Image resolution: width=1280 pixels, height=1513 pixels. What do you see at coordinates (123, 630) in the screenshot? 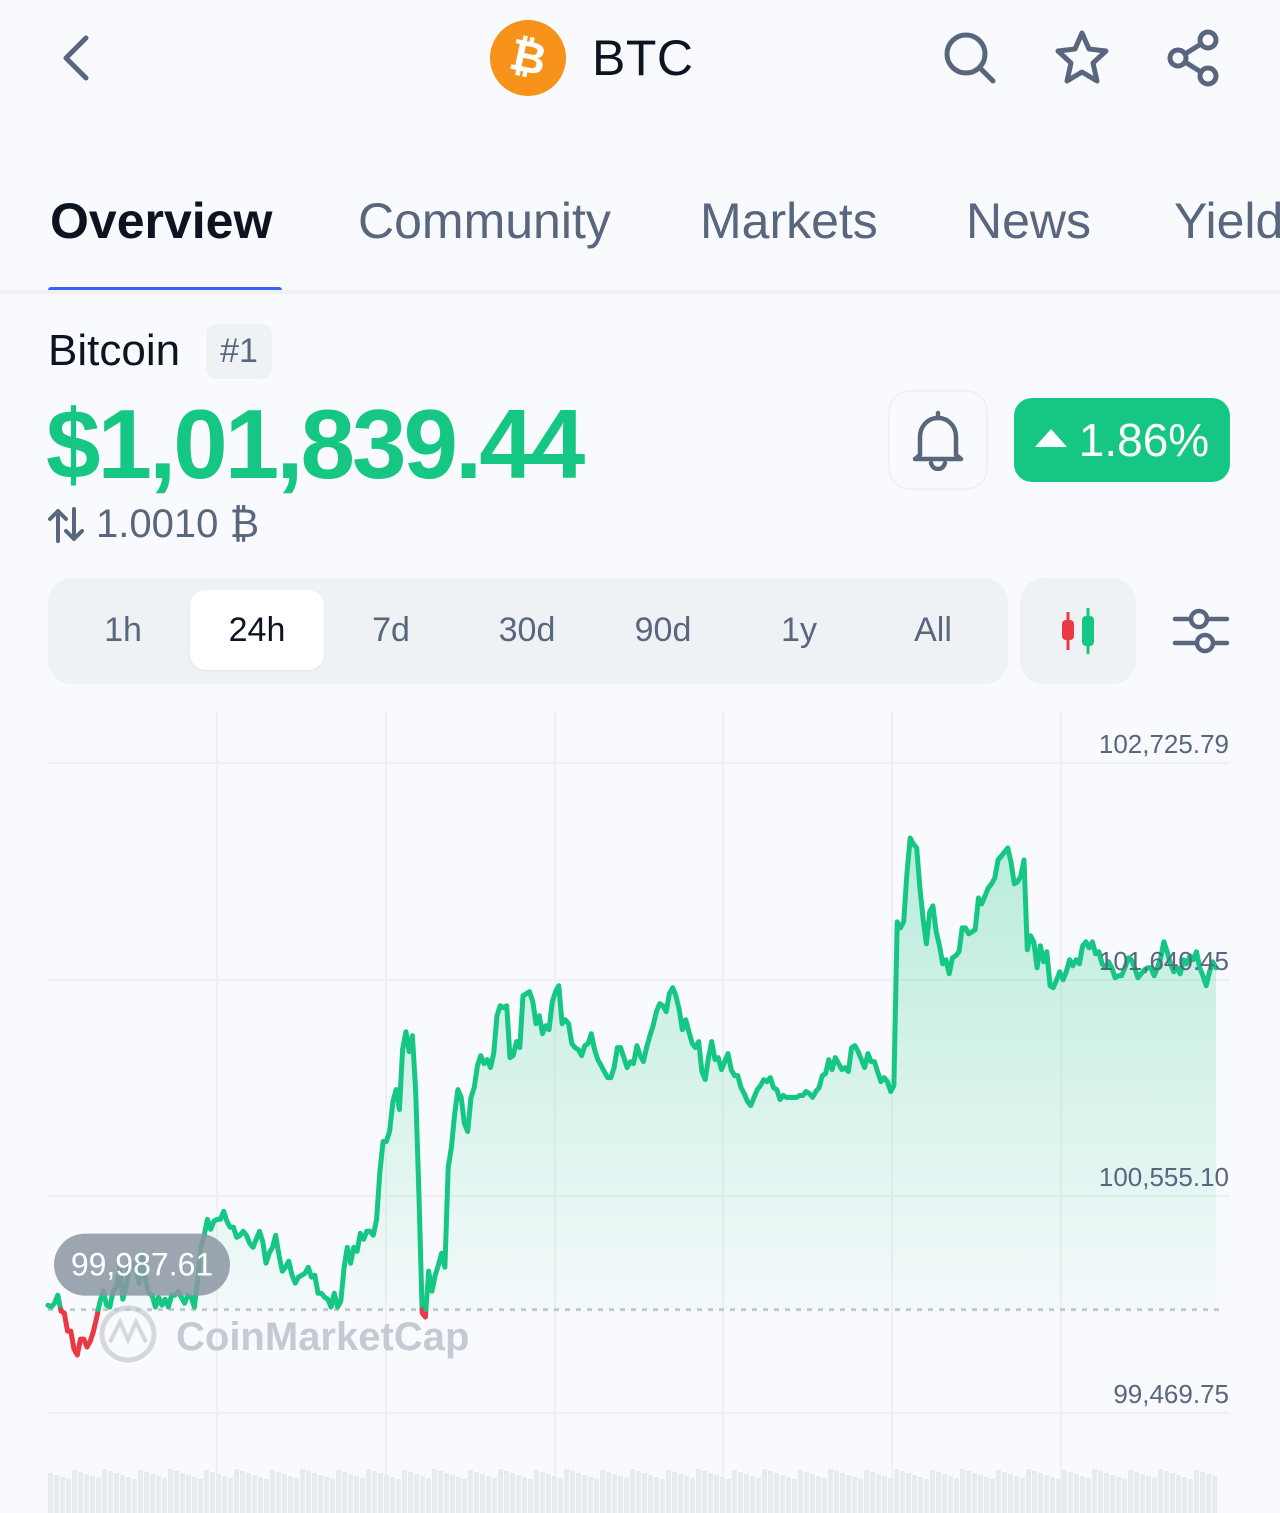
I see `range-1h: 1h` at bounding box center [123, 630].